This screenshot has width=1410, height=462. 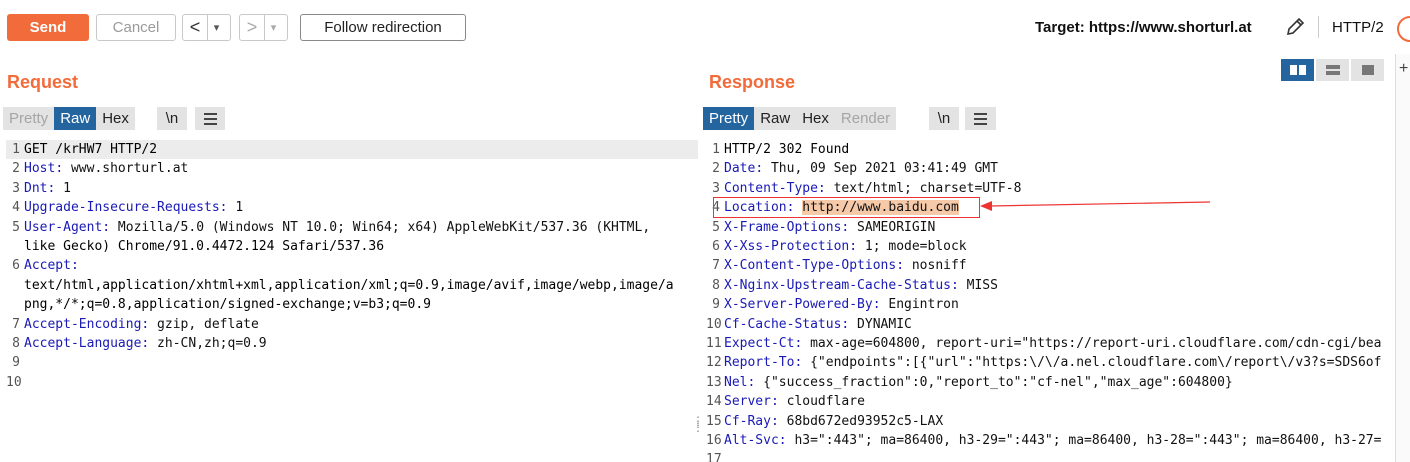 I want to click on line-number: 8, so click(x=716, y=285).